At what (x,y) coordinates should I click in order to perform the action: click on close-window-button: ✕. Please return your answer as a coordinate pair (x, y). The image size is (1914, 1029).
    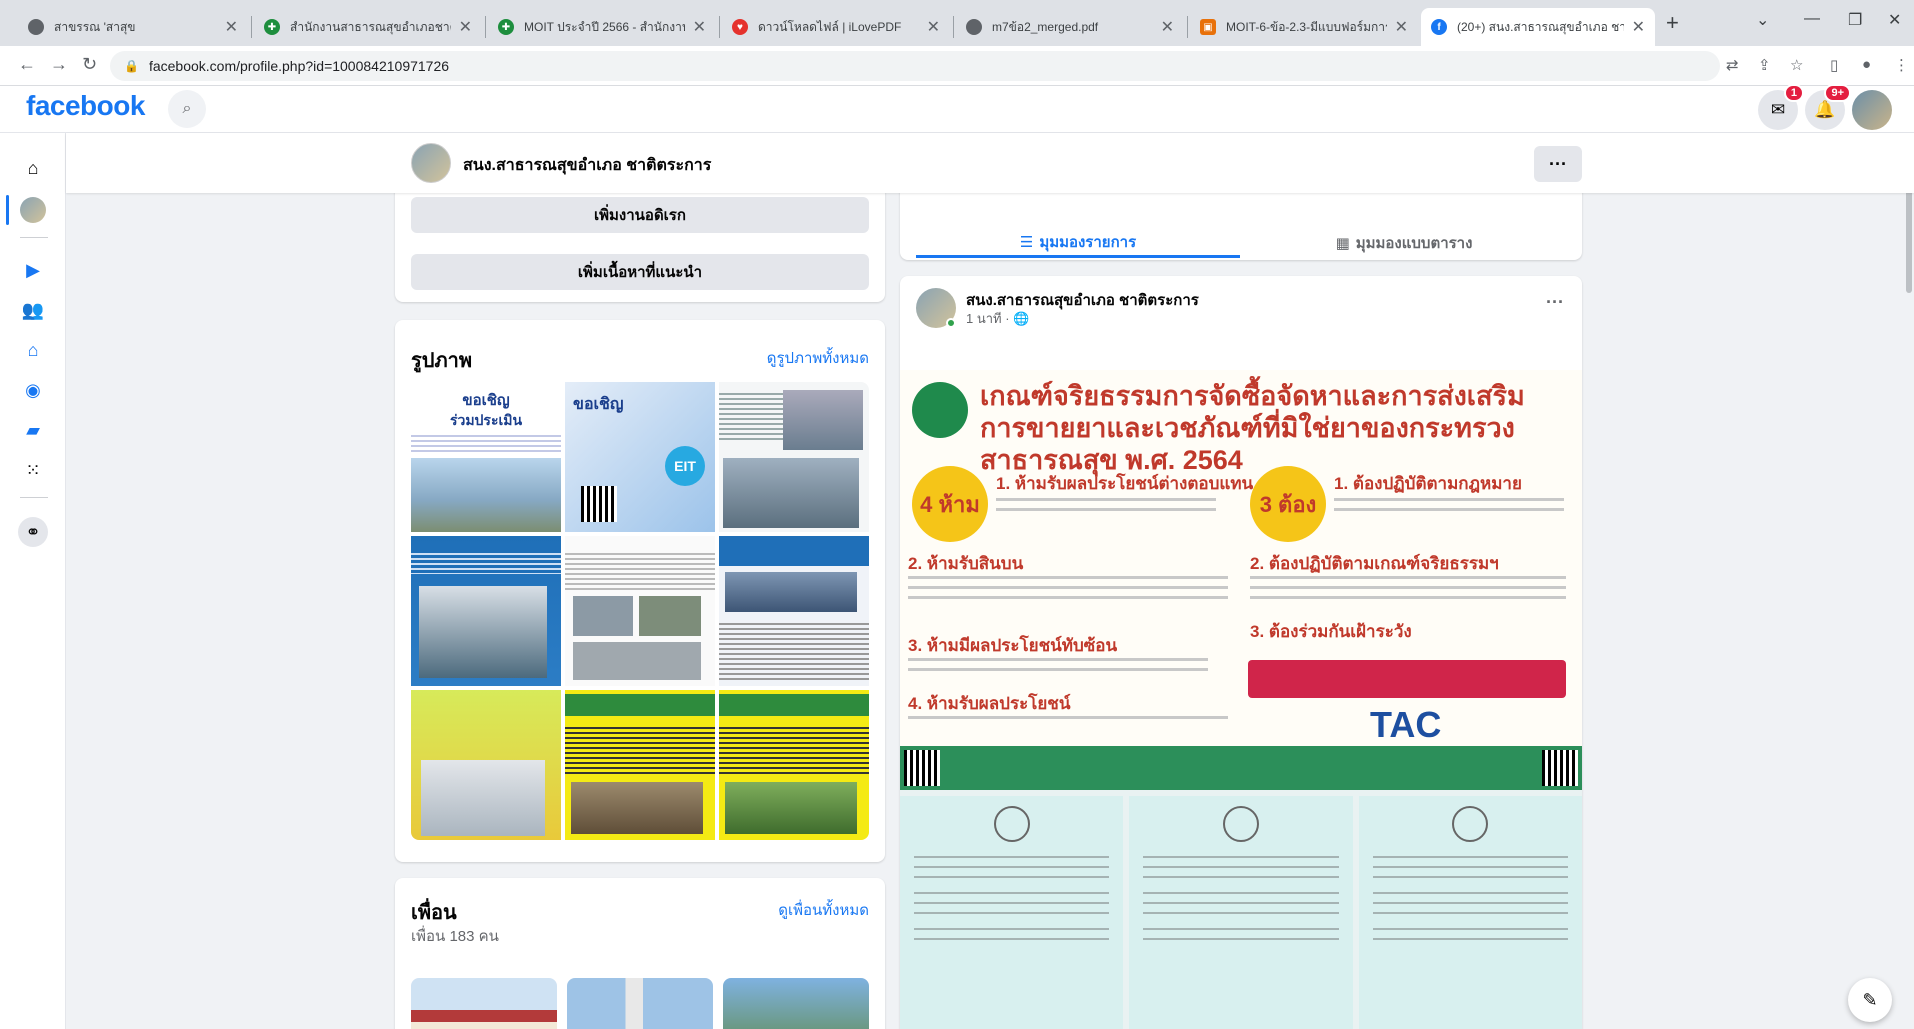
    Looking at the image, I should click on (1894, 20).